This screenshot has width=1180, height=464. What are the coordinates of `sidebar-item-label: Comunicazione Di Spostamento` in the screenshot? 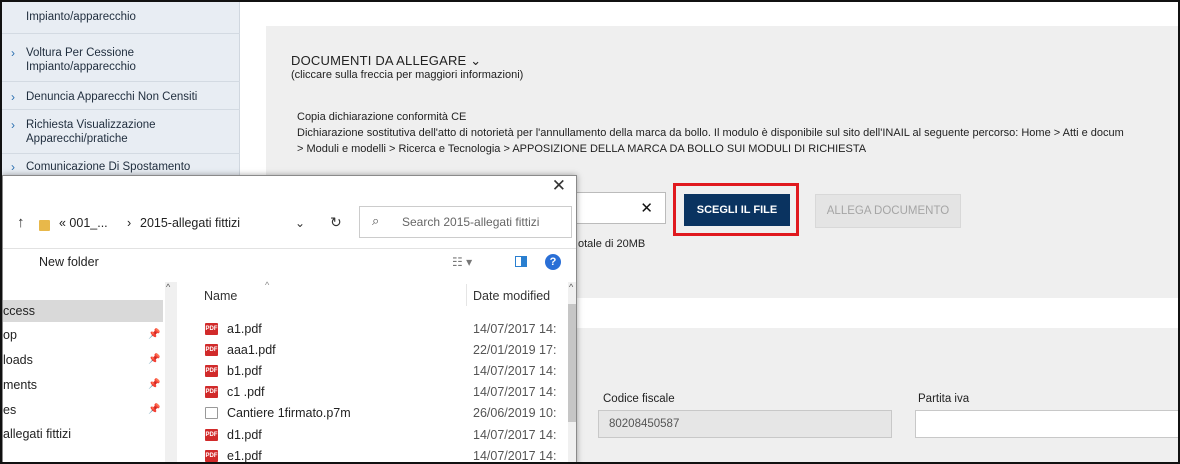 It's located at (108, 167).